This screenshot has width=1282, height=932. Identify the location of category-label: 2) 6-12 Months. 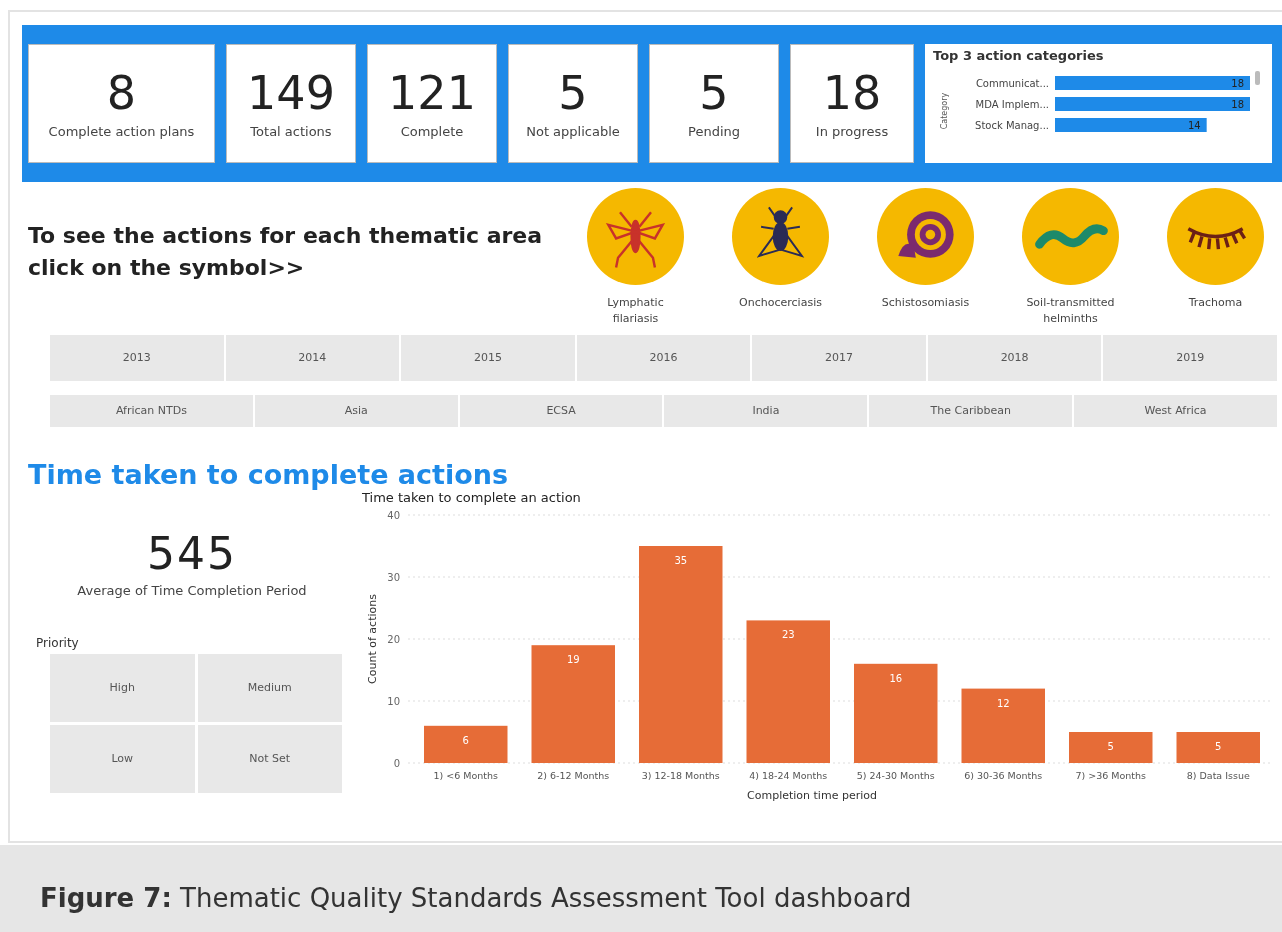
(573, 775).